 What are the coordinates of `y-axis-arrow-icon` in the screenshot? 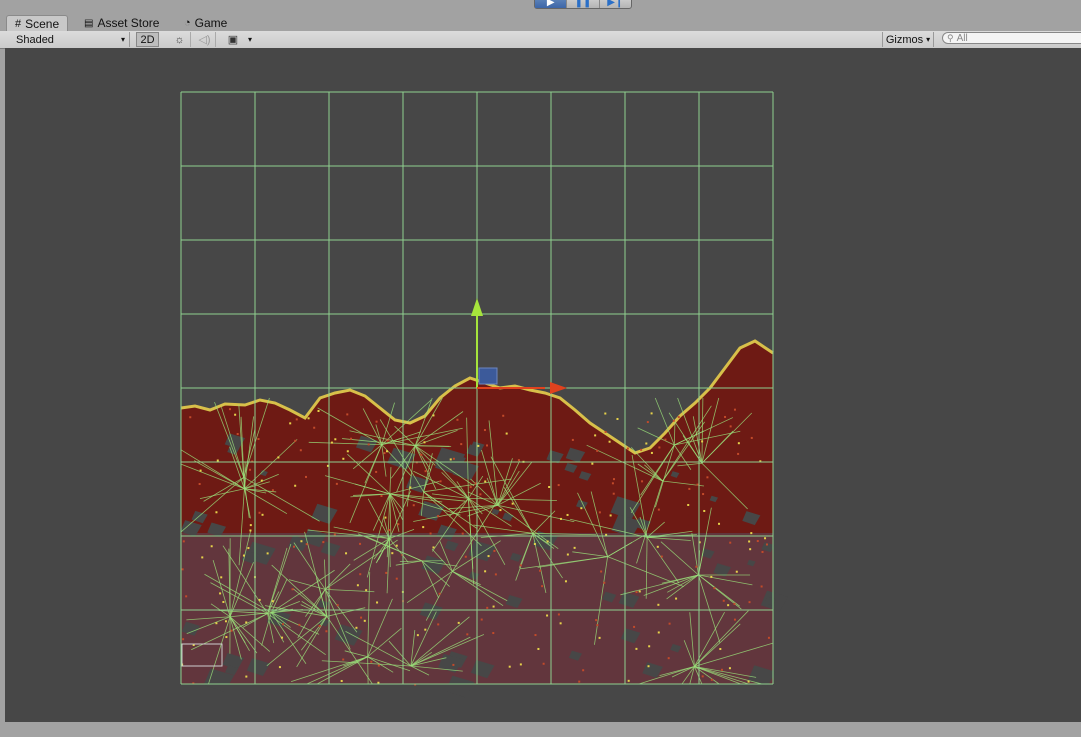 It's located at (477, 307).